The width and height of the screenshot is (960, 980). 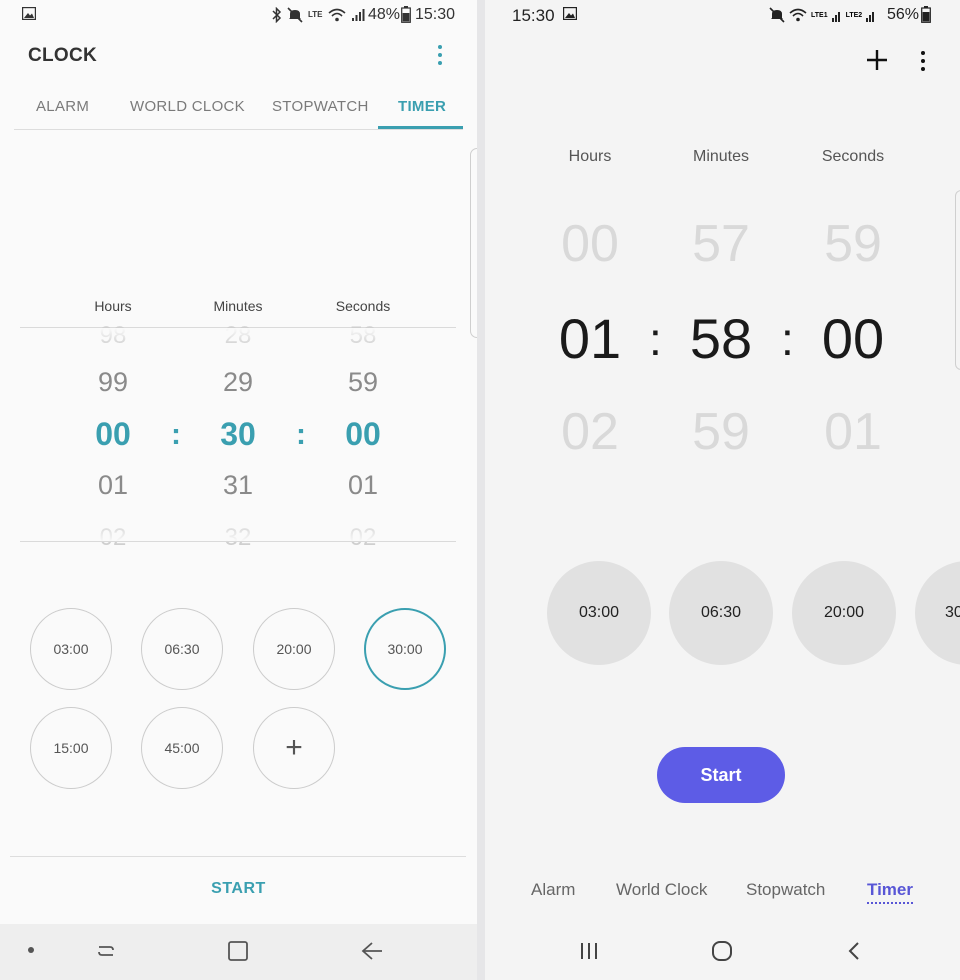 I want to click on minutes-selected: 30, so click(x=238, y=434).